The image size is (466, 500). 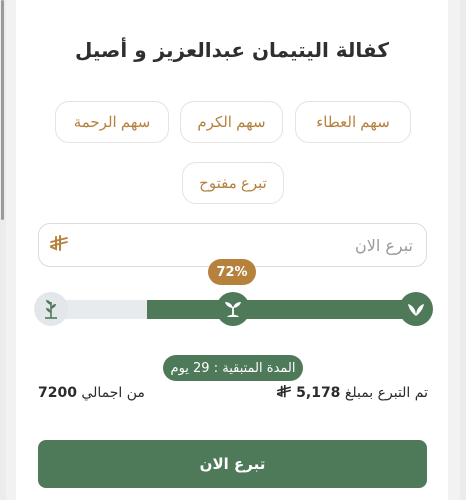 I want to click on card-title: كفالة اليتيمان عبدالعزيز و أصيل, so click(x=232, y=50).